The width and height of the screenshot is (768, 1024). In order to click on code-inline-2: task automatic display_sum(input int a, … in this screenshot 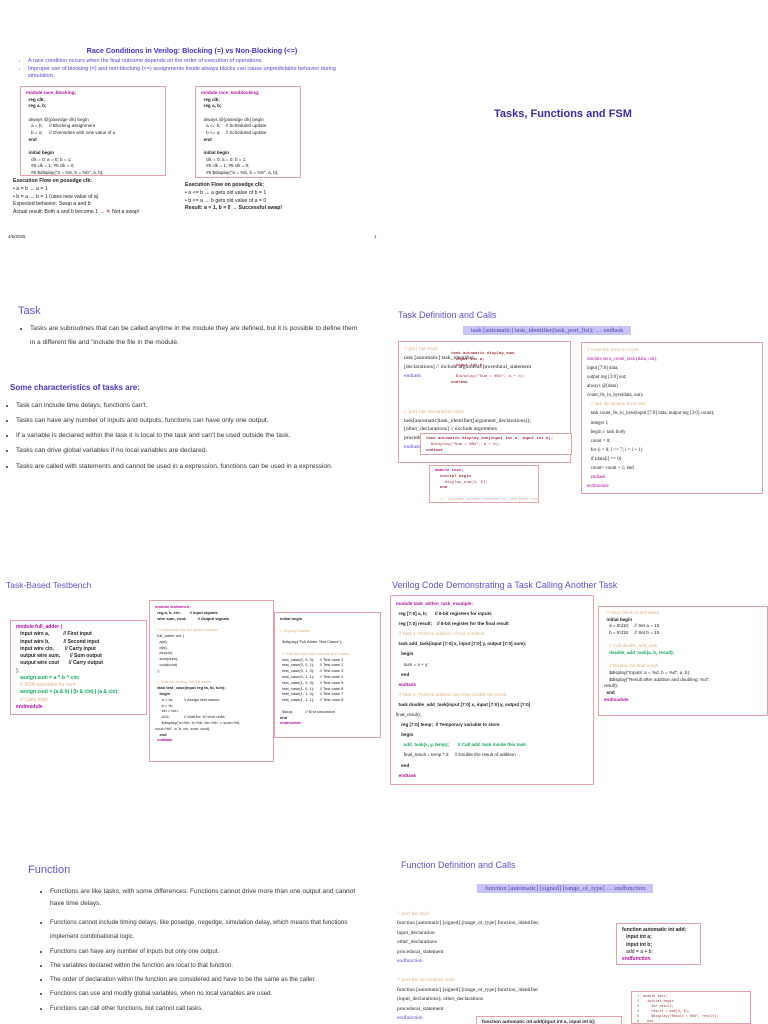, I will do `click(496, 444)`.